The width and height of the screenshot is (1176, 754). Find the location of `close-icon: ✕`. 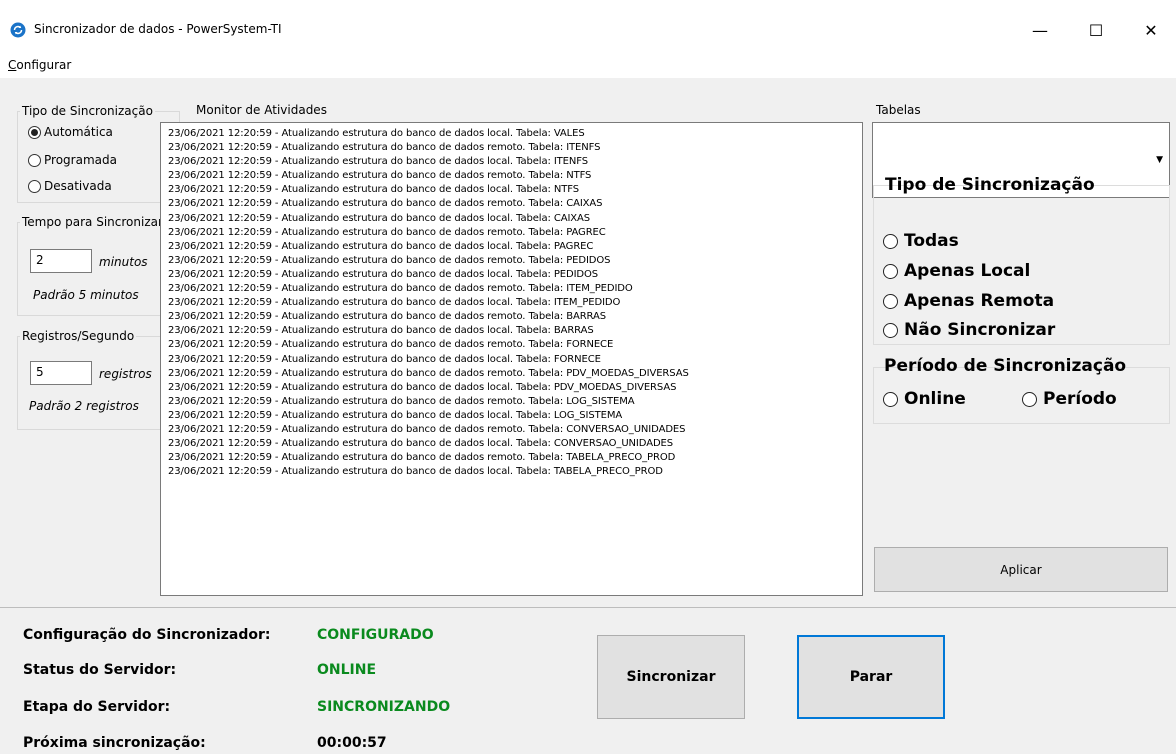

close-icon: ✕ is located at coordinates (1151, 30).